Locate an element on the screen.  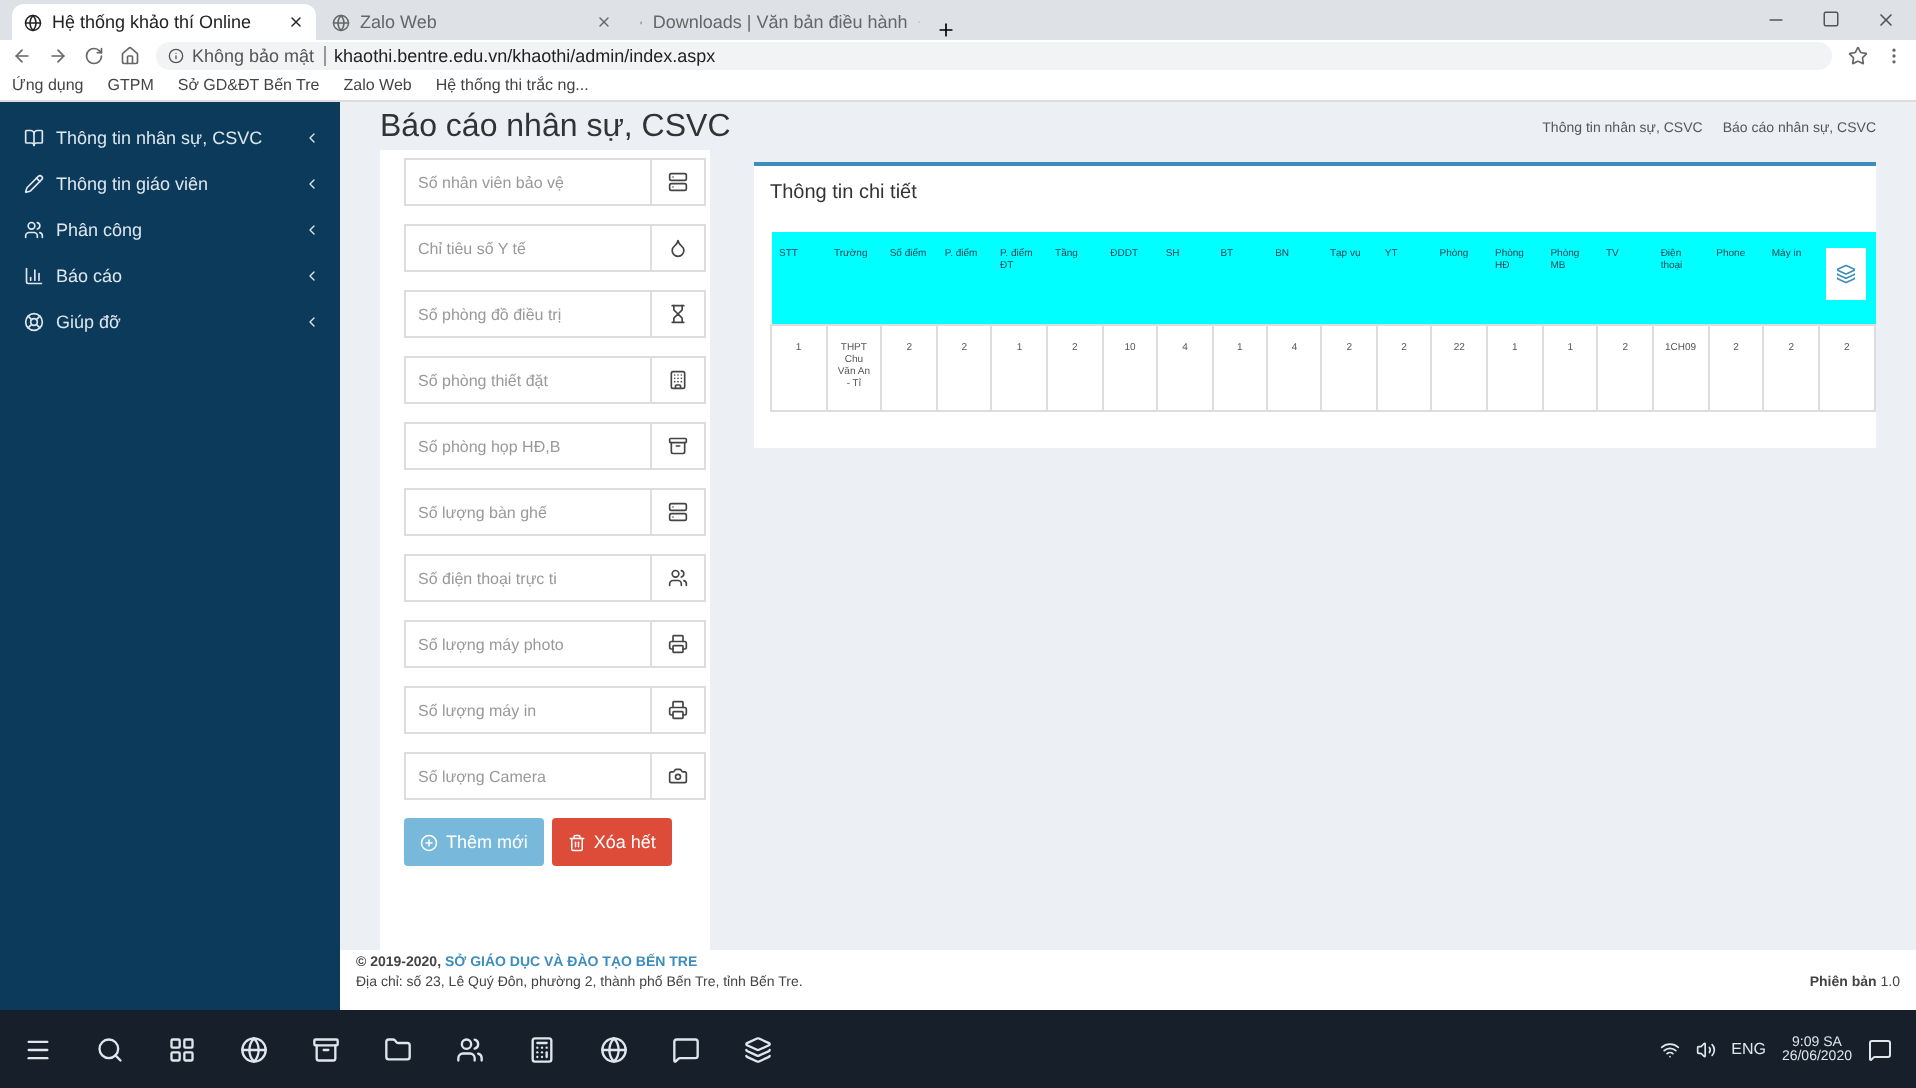
bookmark-link: GTPM is located at coordinates (130, 84).